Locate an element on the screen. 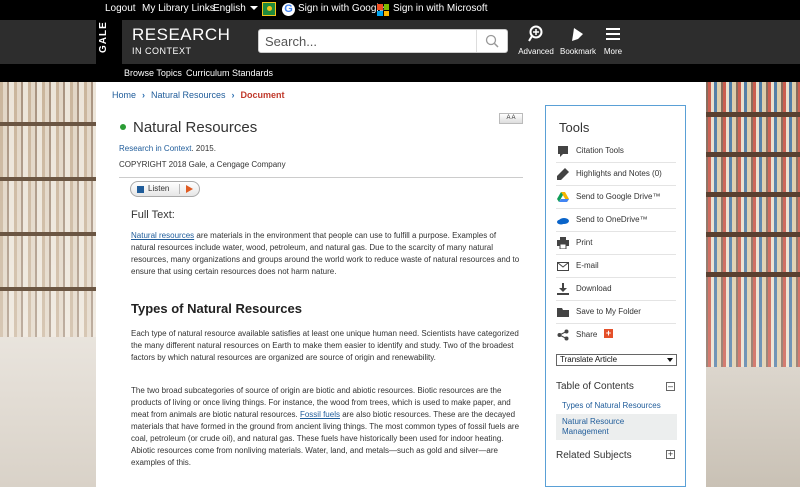  more-menu-button: More is located at coordinates (613, 40).